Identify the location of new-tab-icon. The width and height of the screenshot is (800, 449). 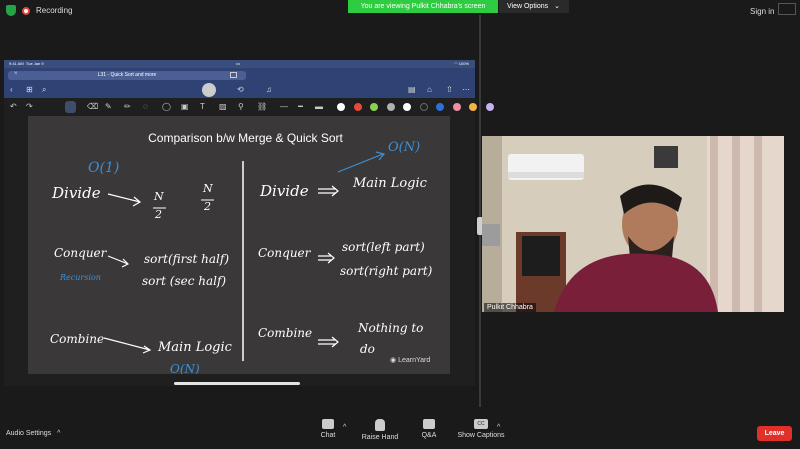
(233, 75).